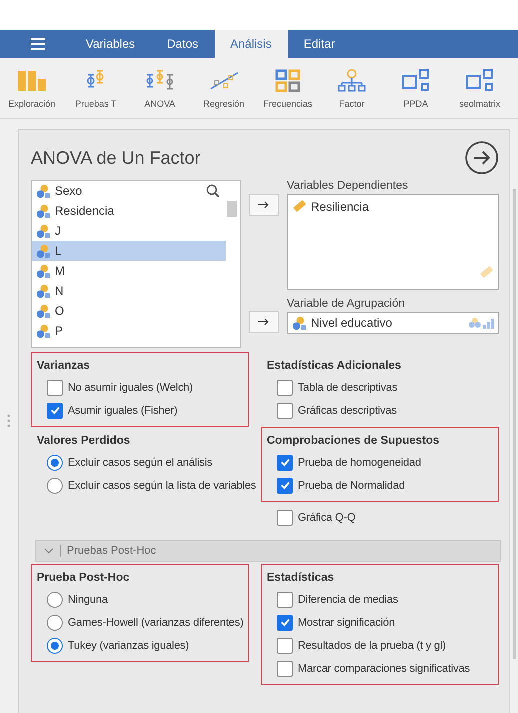  I want to click on group-title: Varianzas, so click(64, 366).